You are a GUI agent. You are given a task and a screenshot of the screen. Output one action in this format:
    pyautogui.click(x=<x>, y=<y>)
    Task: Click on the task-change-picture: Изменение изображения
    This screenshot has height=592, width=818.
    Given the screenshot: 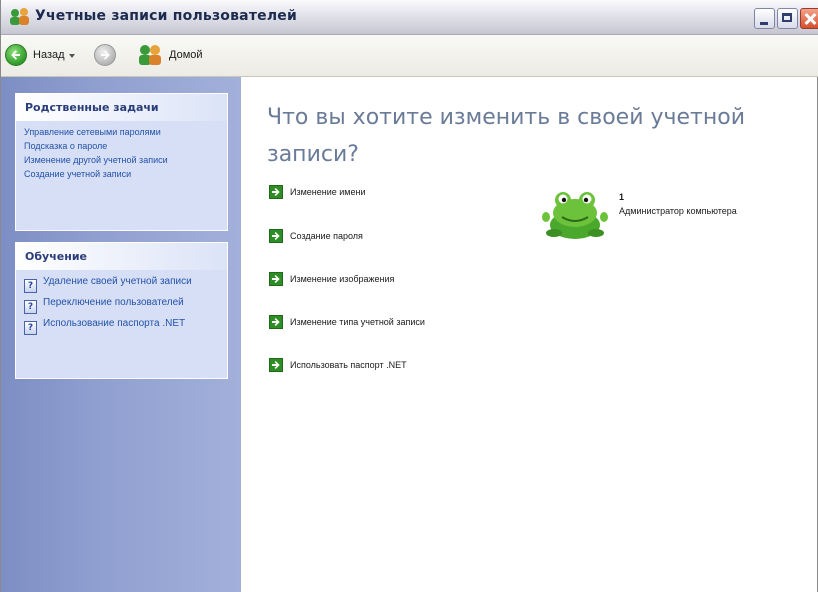 What is the action you would take?
    pyautogui.click(x=331, y=279)
    